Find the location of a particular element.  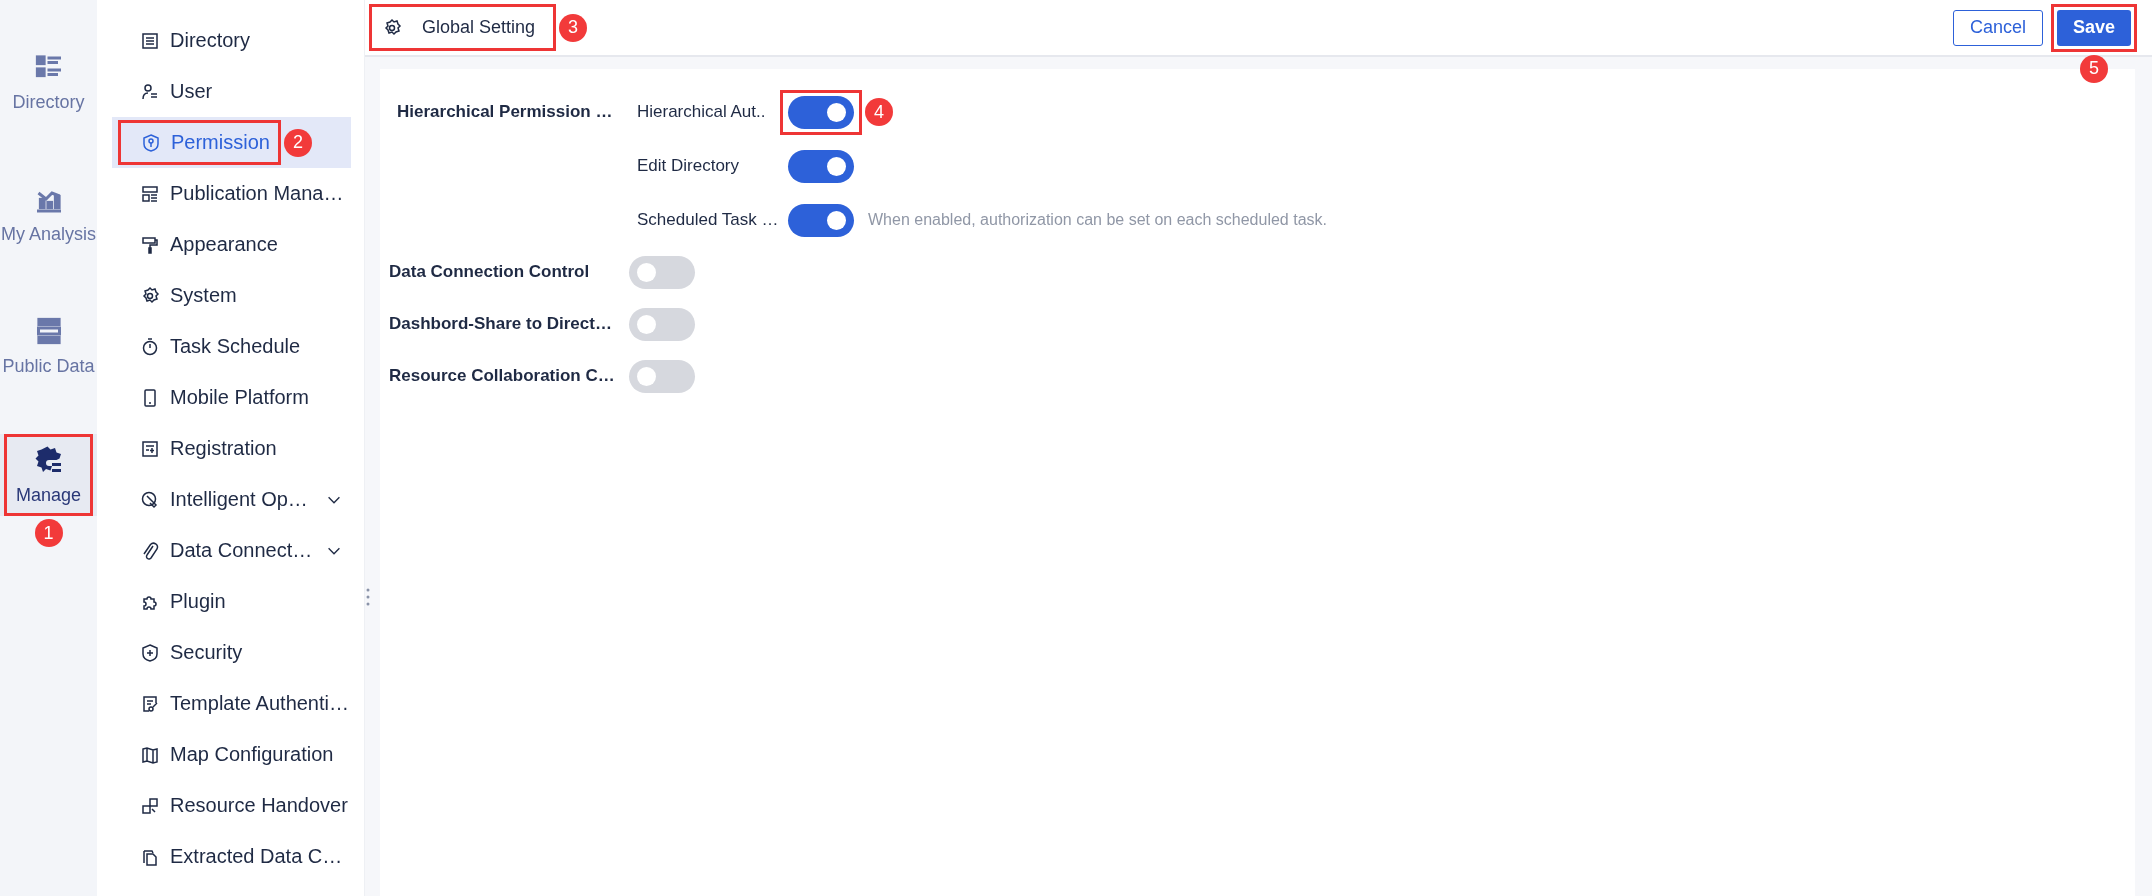

menu-label: Map Configuration is located at coordinates (252, 754).